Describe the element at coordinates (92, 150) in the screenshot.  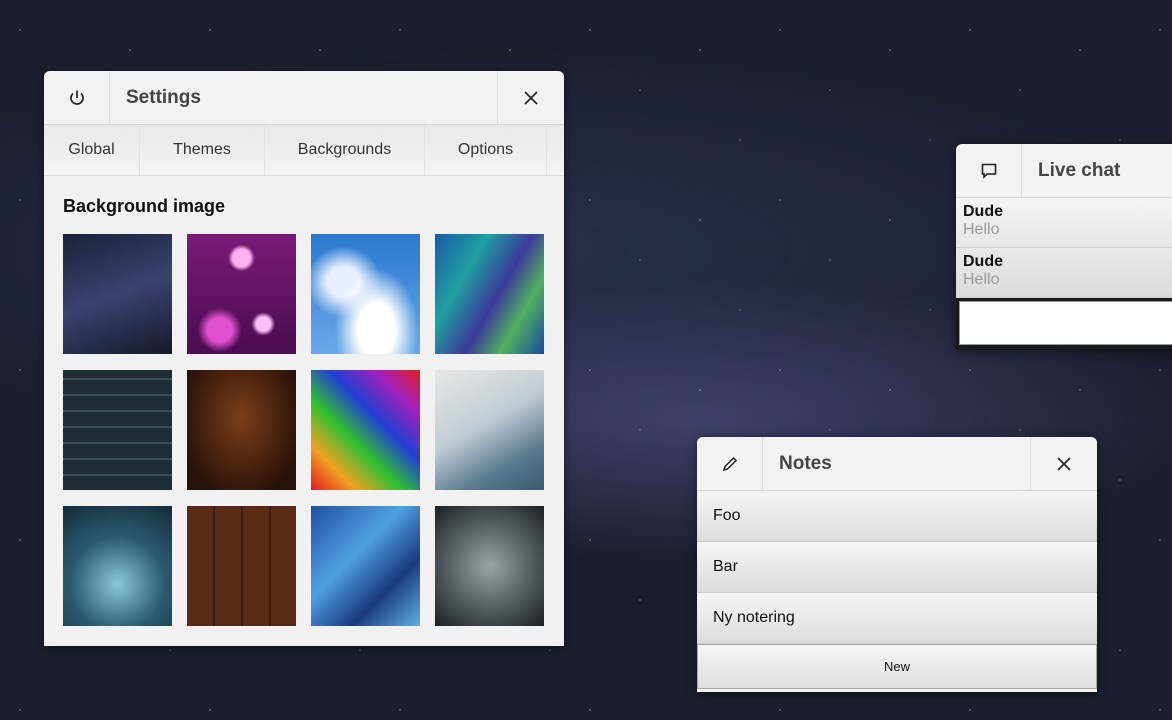
I see `tab-global: Global` at that location.